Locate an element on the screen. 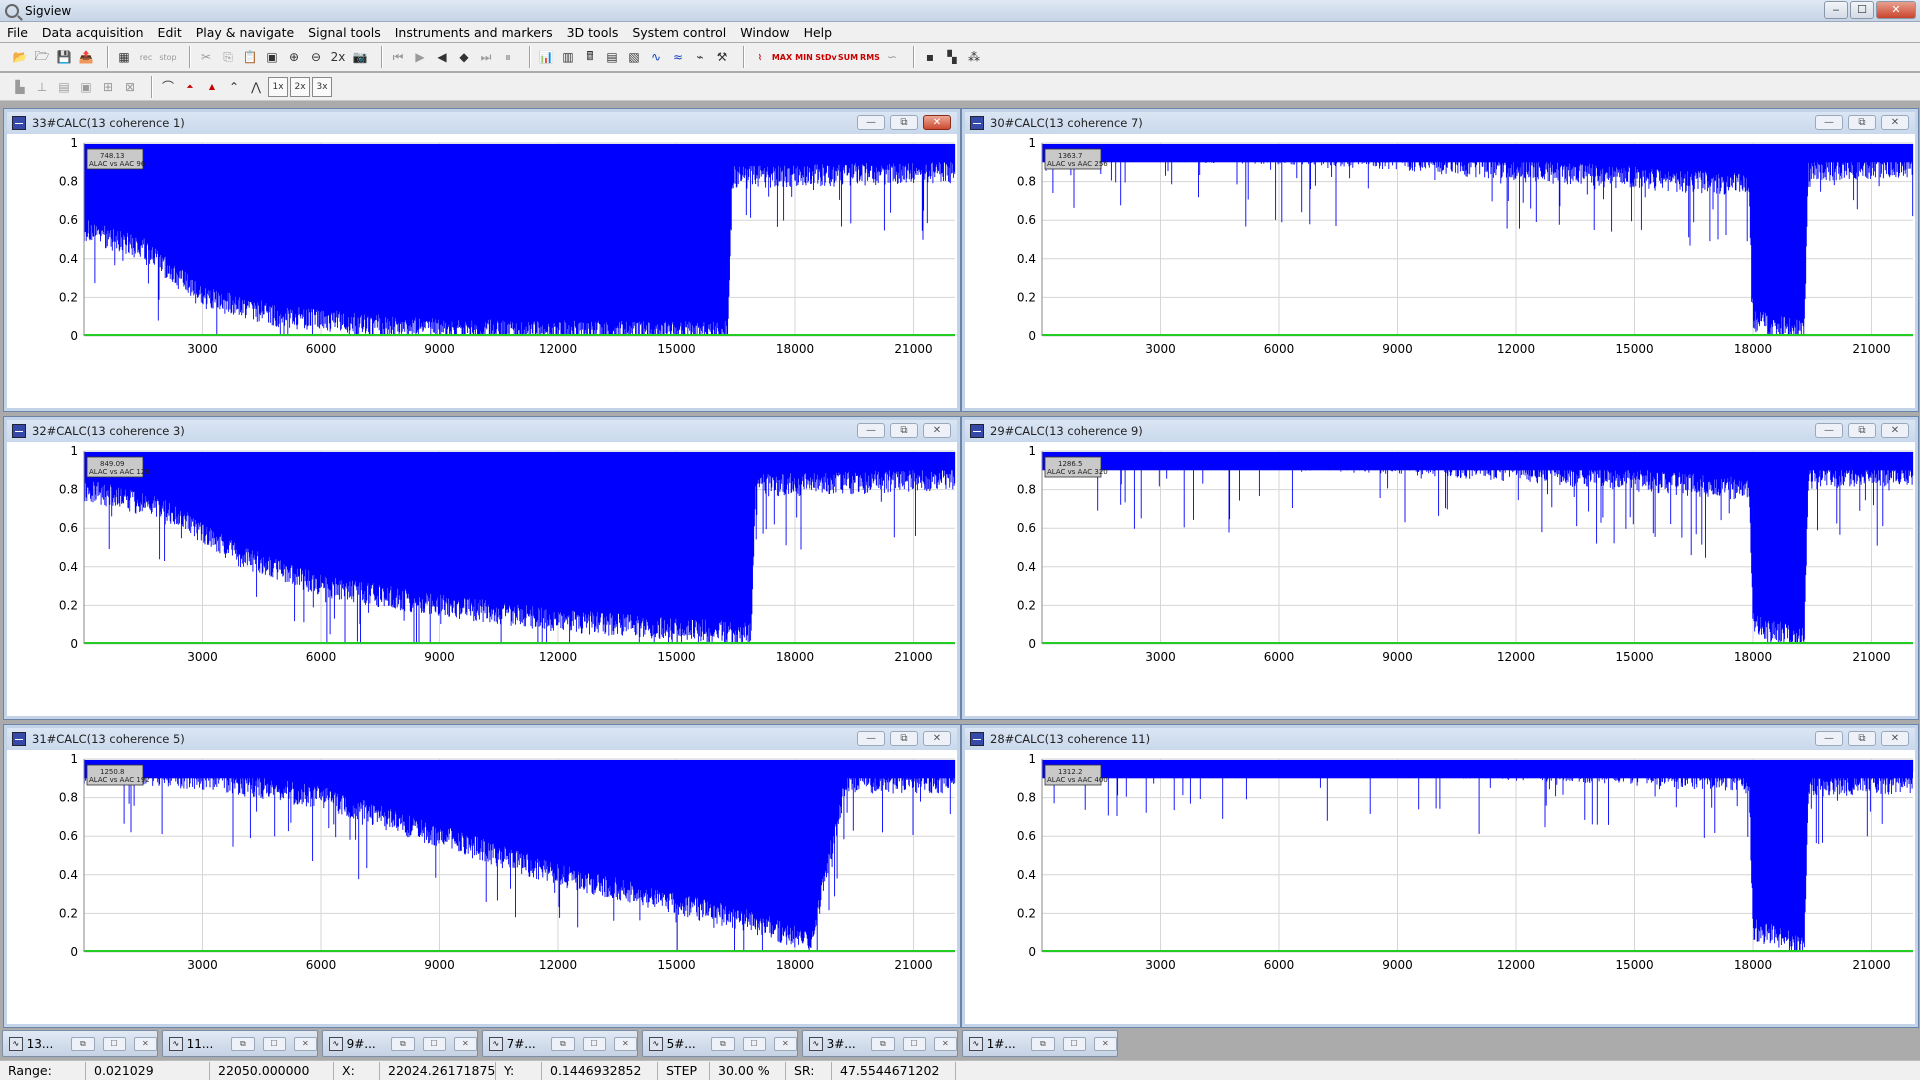 This screenshot has height=1080, width=1920. scale-1x-button: 1x is located at coordinates (278, 86).